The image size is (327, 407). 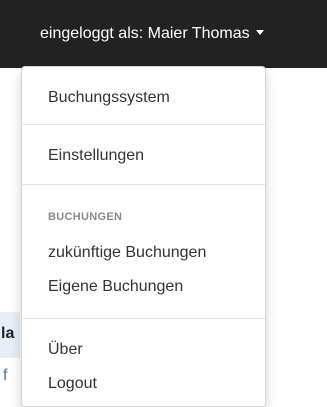 What do you see at coordinates (85, 217) in the screenshot?
I see `menu-section-header: BUCHUNGEN` at bounding box center [85, 217].